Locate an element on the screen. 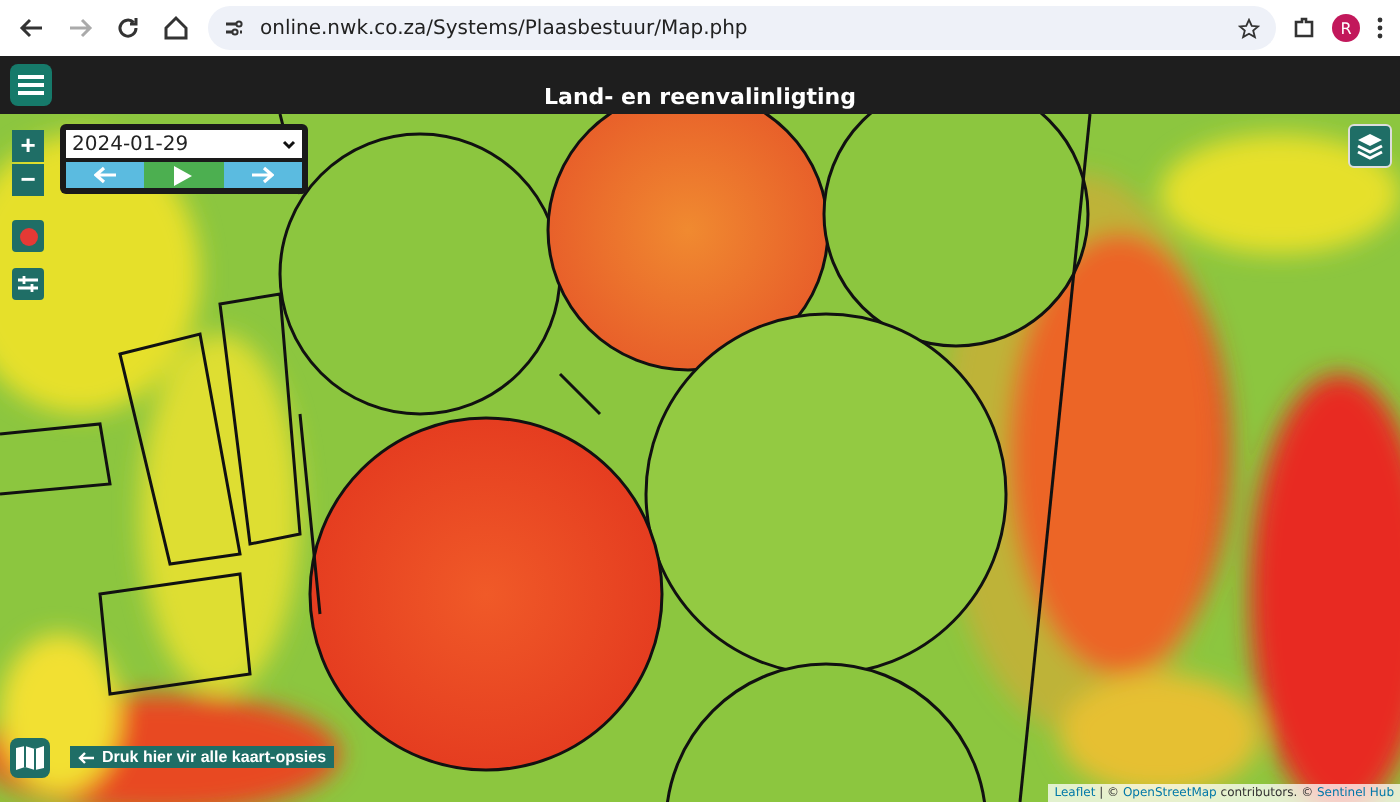  filter-button is located at coordinates (28, 284).